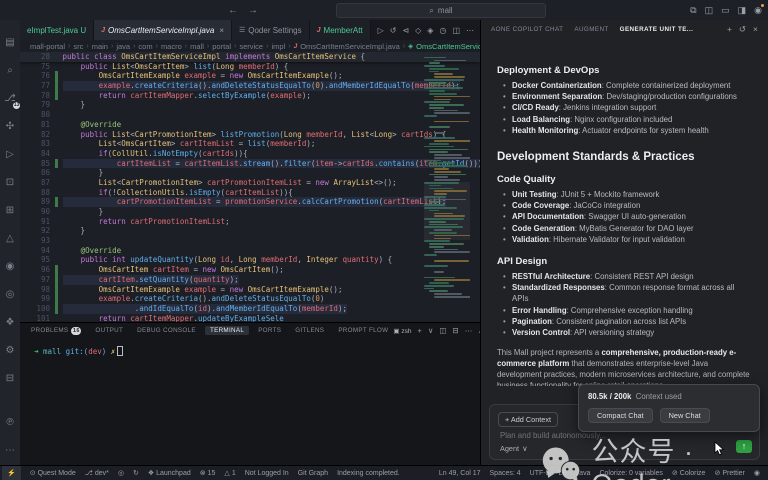 This screenshot has height=480, width=768. Describe the element at coordinates (442, 330) in the screenshot. I see `split-terminal-icon: ◫` at that location.